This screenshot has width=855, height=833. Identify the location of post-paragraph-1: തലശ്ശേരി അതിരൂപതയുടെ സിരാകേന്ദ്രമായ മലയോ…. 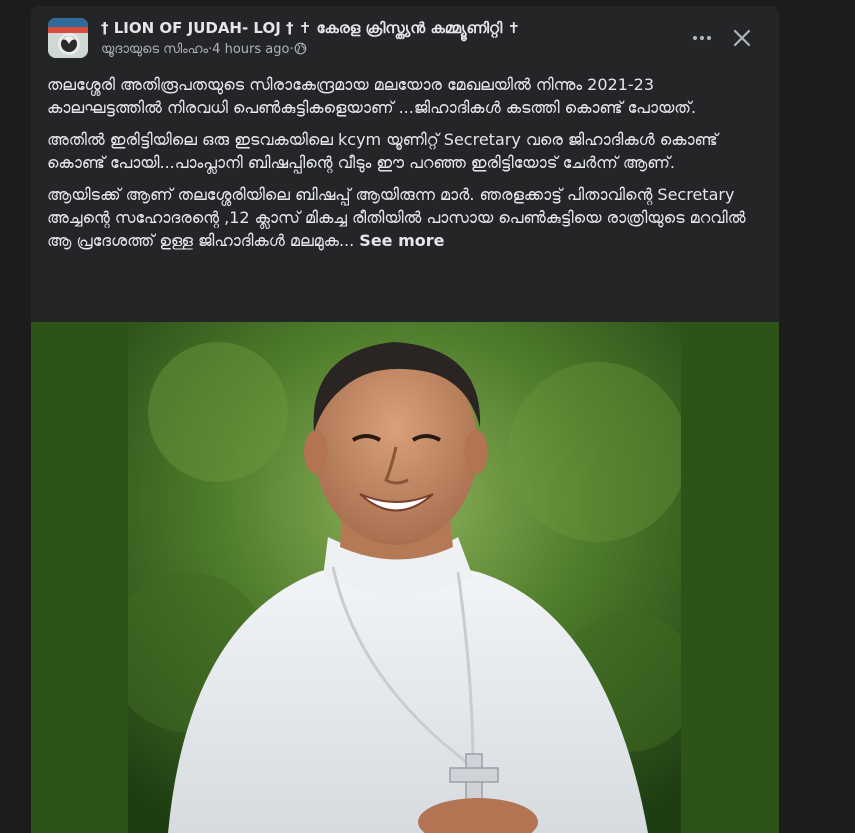
(372, 96).